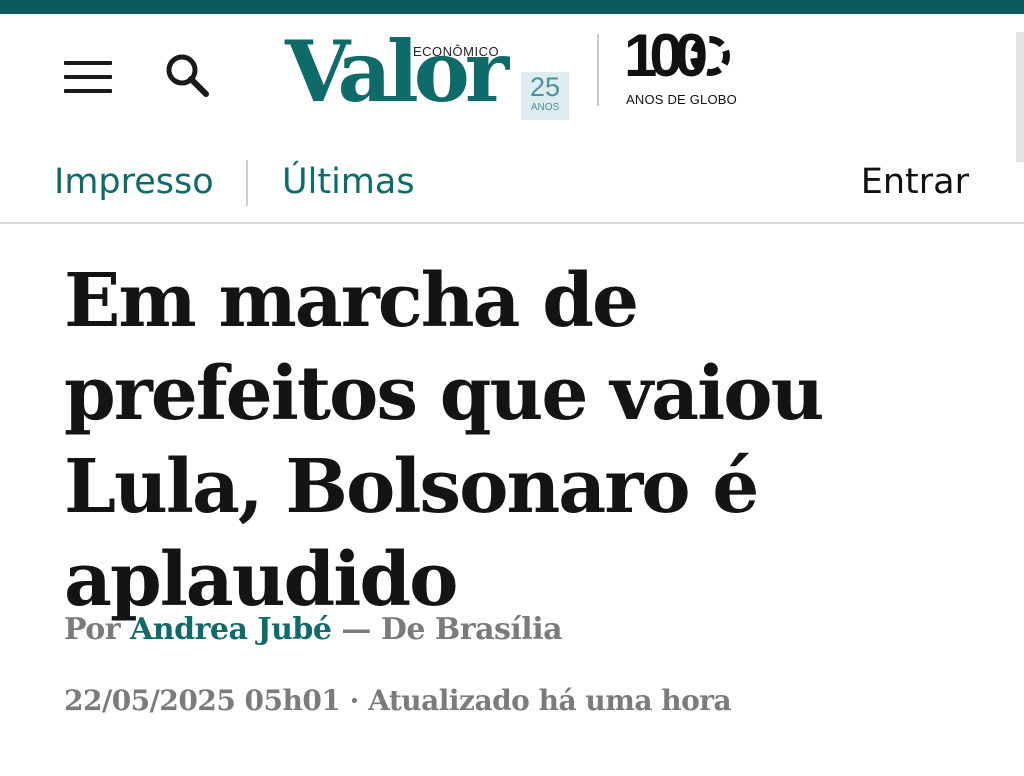  I want to click on anniversary-number: 25, so click(545, 87).